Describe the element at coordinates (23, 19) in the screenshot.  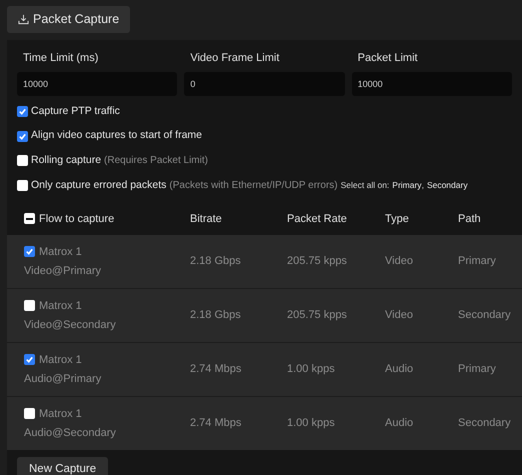
I see `download-icon` at that location.